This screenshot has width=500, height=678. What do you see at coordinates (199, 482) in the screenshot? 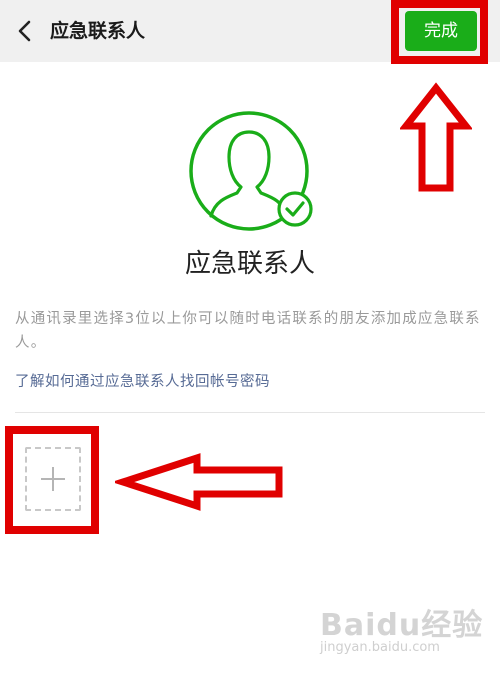
I see `annotation-left-arrow` at bounding box center [199, 482].